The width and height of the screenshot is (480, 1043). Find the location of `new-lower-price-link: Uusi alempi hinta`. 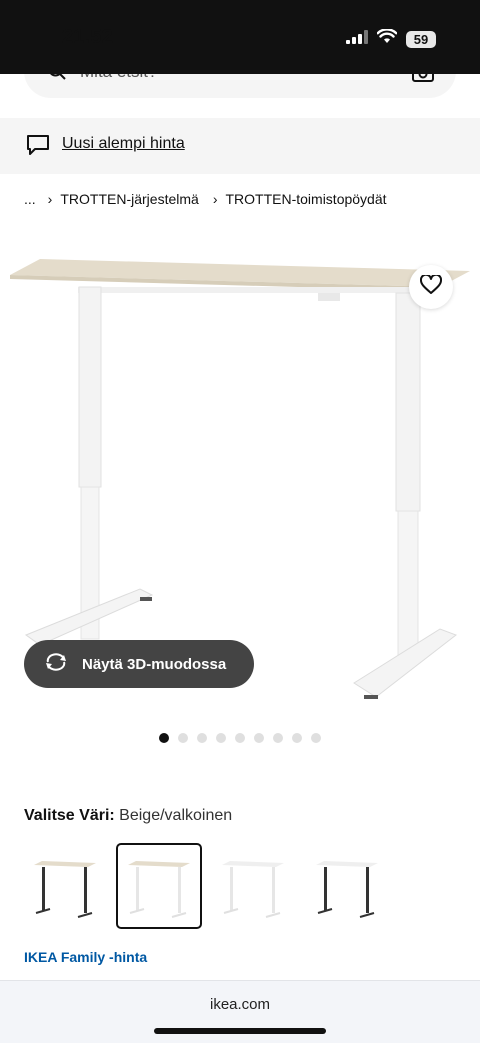

new-lower-price-link: Uusi alempi hinta is located at coordinates (123, 144).